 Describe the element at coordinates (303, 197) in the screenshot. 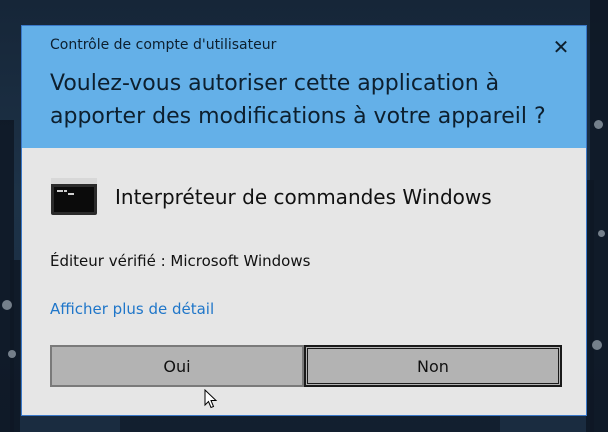

I see `app-name: Interpréteur de commandes Windows` at that location.